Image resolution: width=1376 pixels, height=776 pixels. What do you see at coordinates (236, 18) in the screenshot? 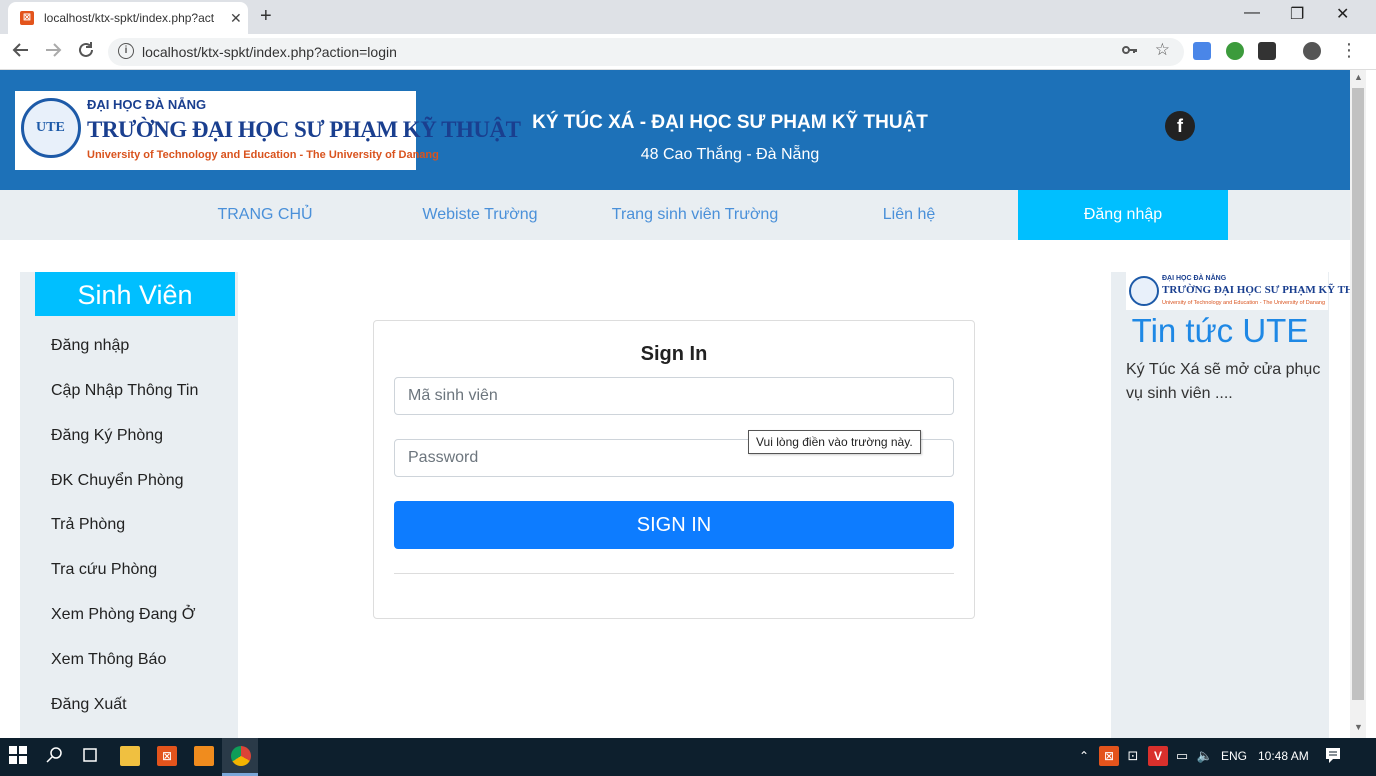
I see `tab-close-icon: ✕` at bounding box center [236, 18].